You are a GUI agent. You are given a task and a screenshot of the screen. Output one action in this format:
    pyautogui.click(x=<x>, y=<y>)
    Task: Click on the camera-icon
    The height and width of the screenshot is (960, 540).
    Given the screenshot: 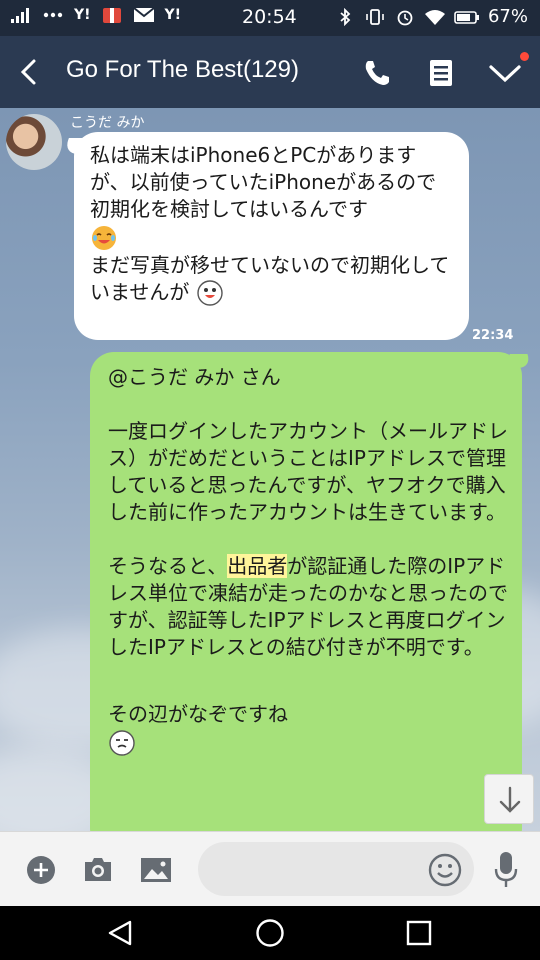 What is the action you would take?
    pyautogui.click(x=98, y=869)
    